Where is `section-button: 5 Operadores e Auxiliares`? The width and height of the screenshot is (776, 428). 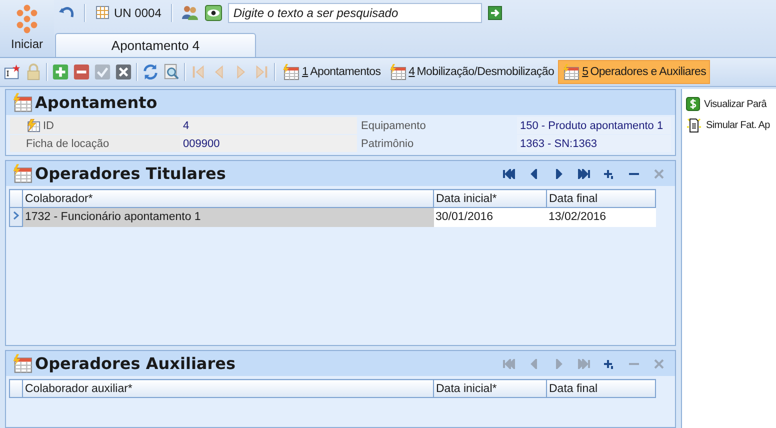 section-button: 5 Operadores e Auxiliares is located at coordinates (634, 72).